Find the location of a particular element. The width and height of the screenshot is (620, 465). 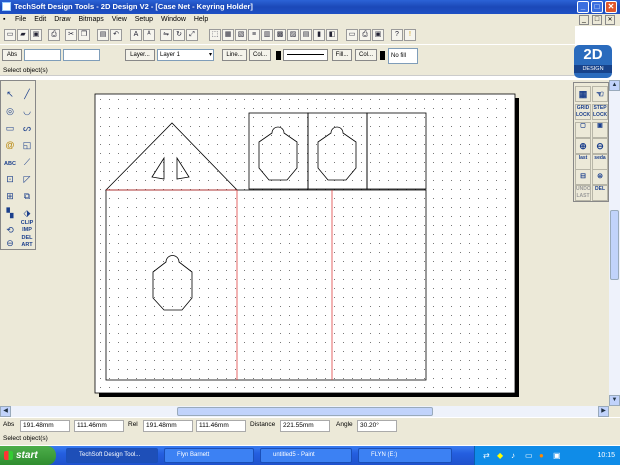

layer-all-icon: ⊟ is located at coordinates (583, 177).